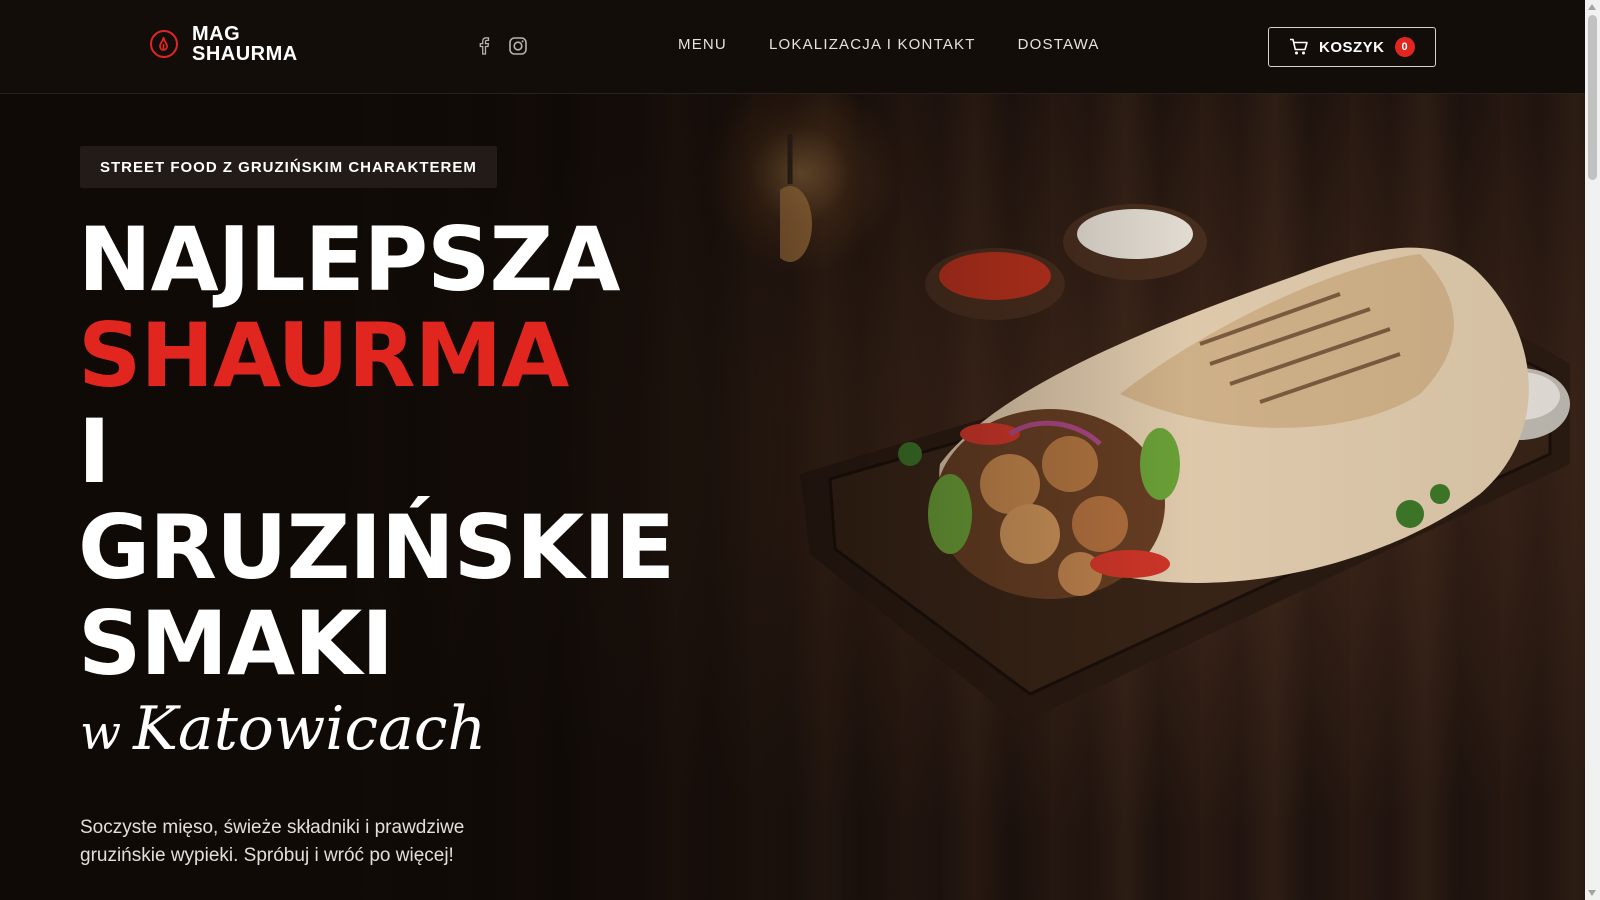 Image resolution: width=1600 pixels, height=900 pixels. What do you see at coordinates (310, 729) in the screenshot?
I see `city-name: Katowicach` at bounding box center [310, 729].